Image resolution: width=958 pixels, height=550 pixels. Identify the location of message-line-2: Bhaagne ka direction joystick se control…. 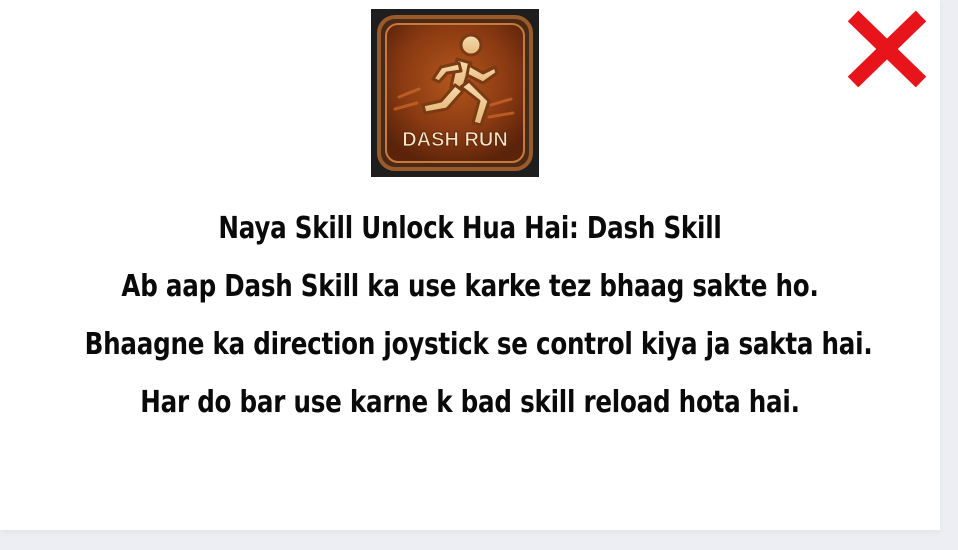
(478, 344).